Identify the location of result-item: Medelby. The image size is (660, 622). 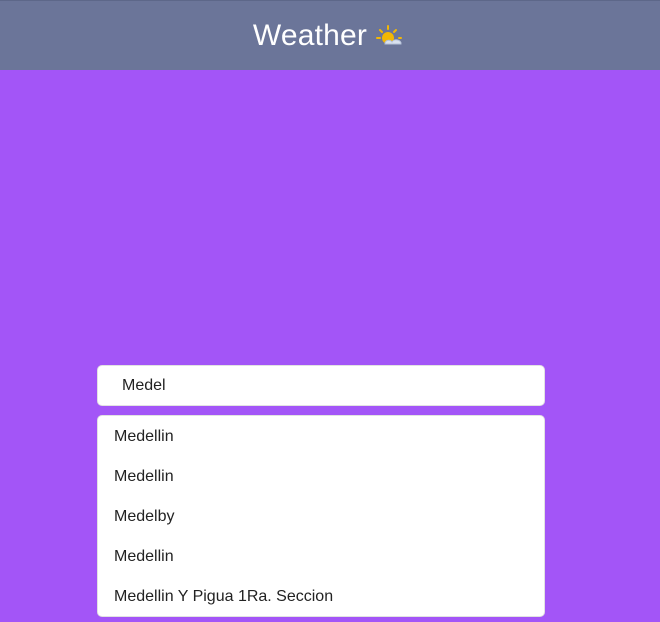
(321, 517).